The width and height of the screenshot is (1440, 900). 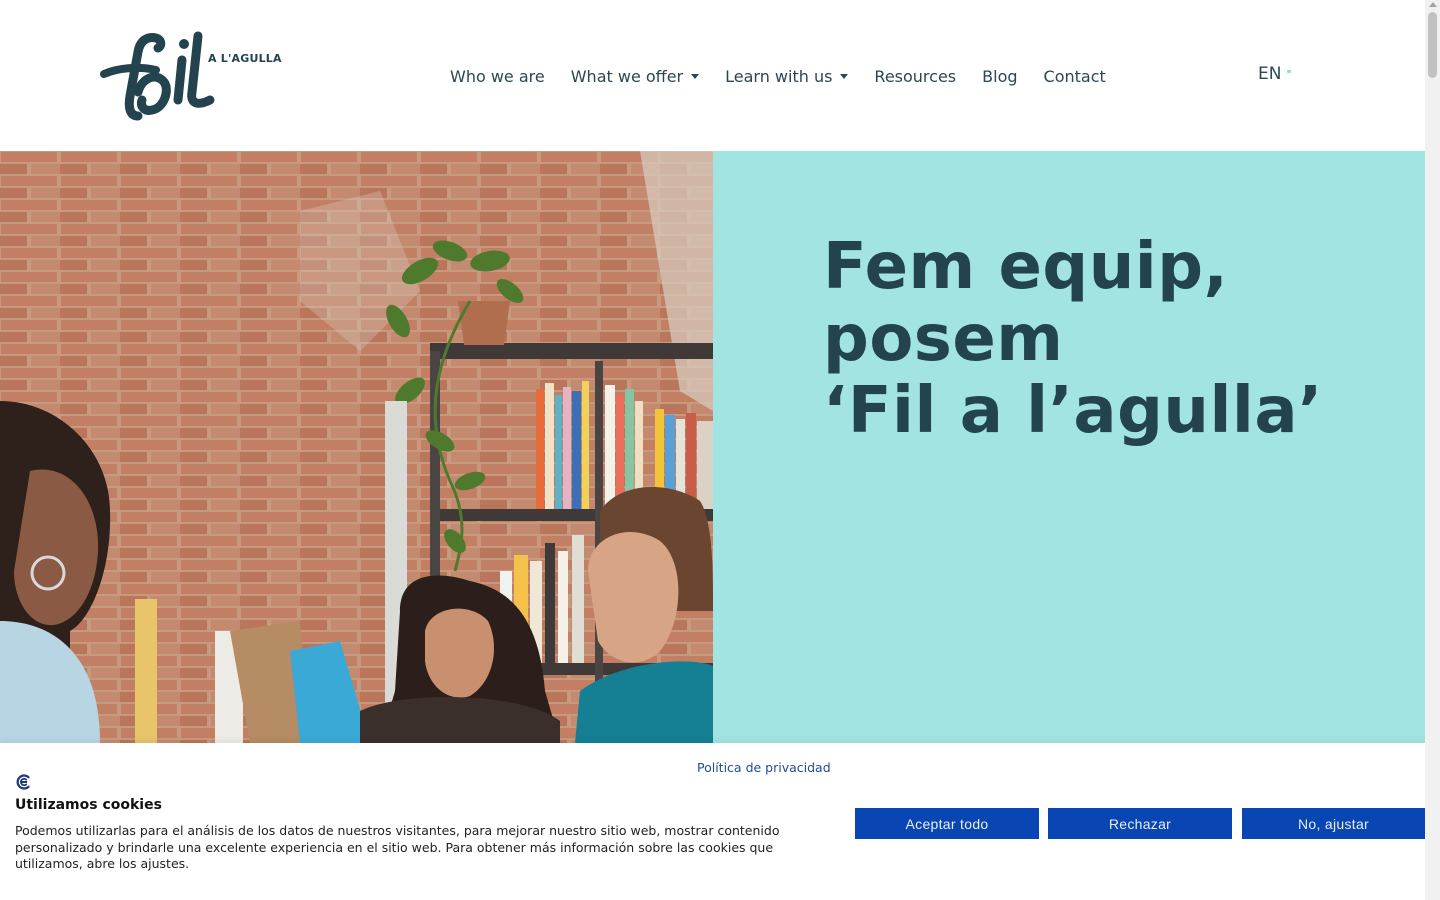 What do you see at coordinates (947, 823) in the screenshot?
I see `accept-all-button: Aceptar todo` at bounding box center [947, 823].